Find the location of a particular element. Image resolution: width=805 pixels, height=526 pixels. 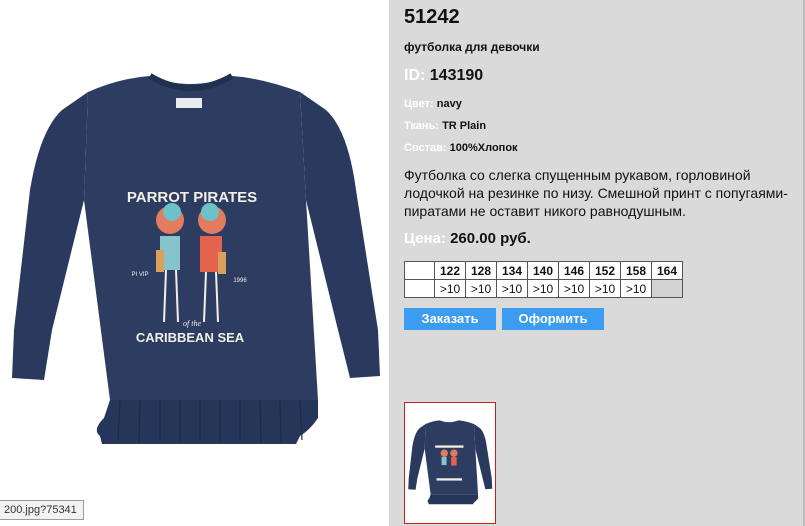

price-label: Цена: is located at coordinates (425, 238).